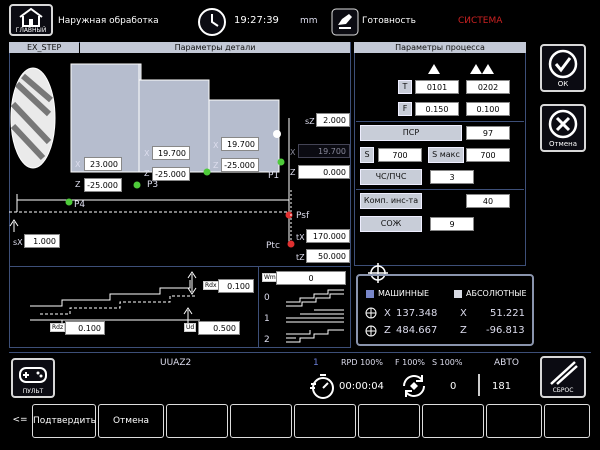 The width and height of the screenshot is (600, 450). Describe the element at coordinates (33, 391) in the screenshot. I see `pult-label: ПУЛЬТ` at that location.